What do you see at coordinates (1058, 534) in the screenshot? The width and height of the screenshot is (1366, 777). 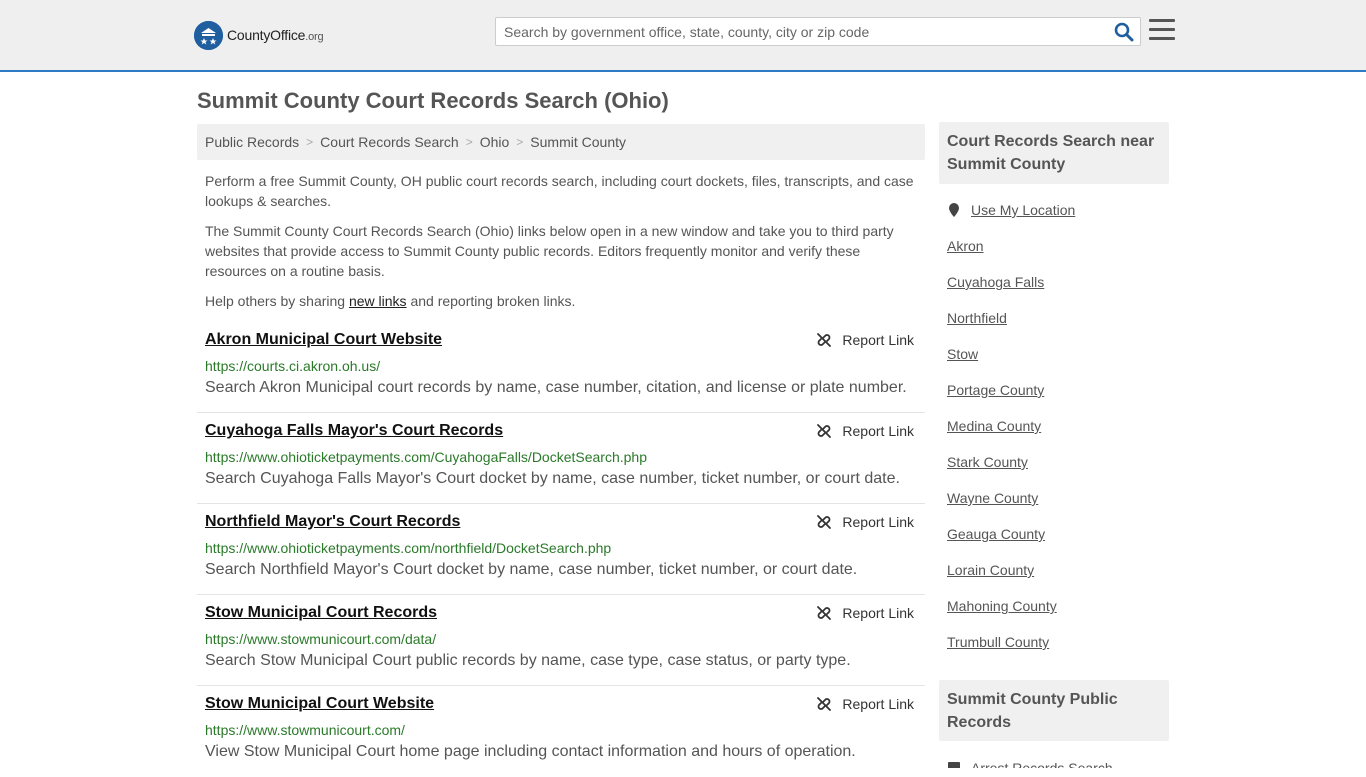 I see `sidebar-item-geauga-county: Geauga County` at bounding box center [1058, 534].